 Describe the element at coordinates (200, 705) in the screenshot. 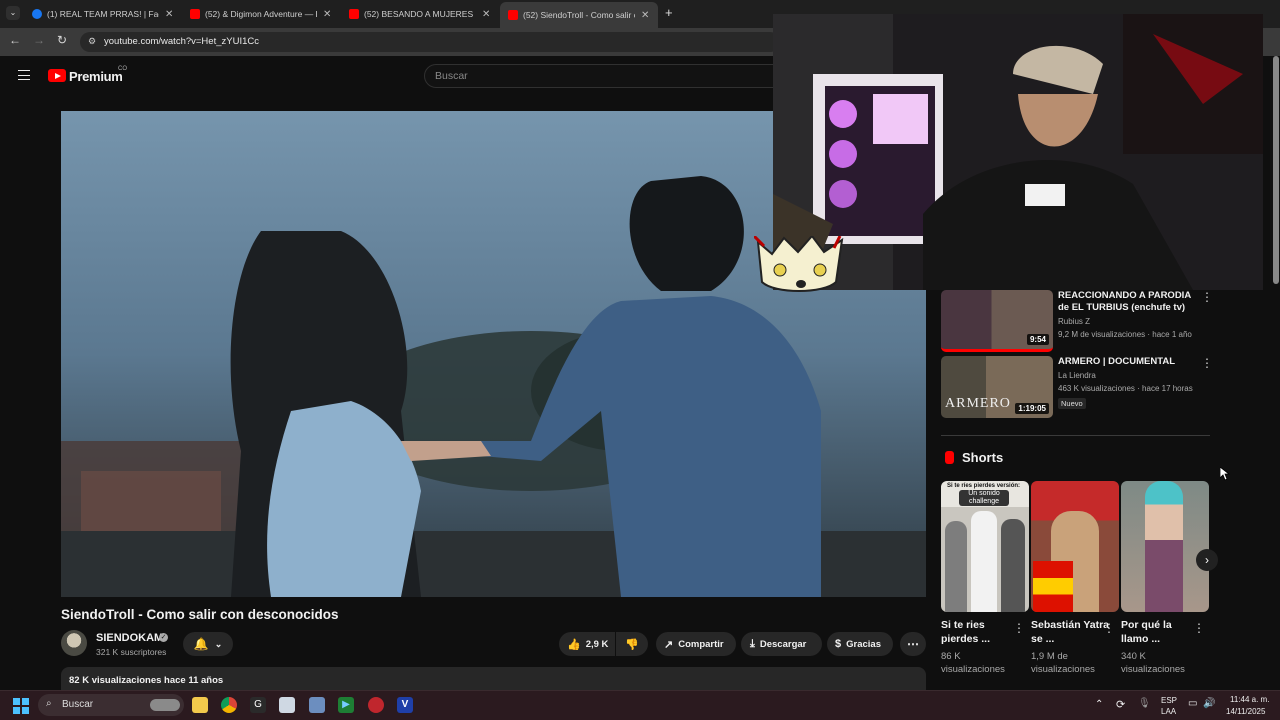

I see `file-explorer-icon` at that location.